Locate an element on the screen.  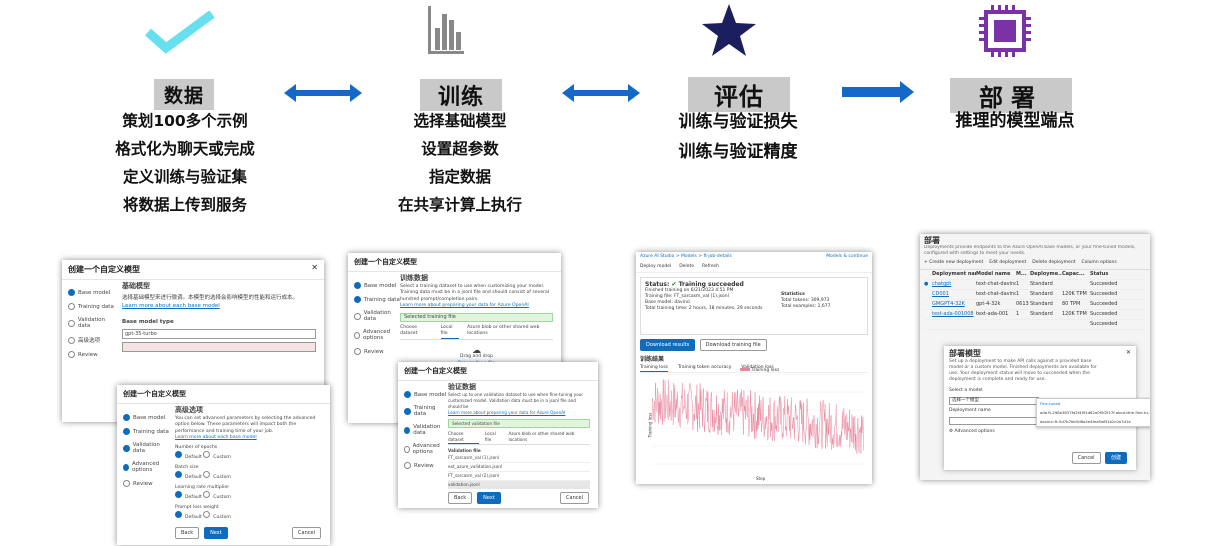
delete-deployment-button: Delete deployment is located at coordinates (1053, 263).